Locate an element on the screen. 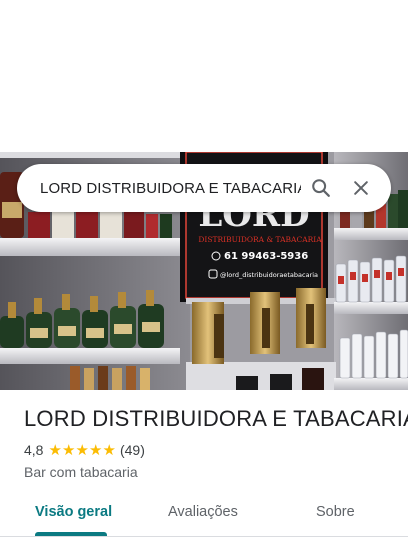 The width and height of the screenshot is (408, 544). reviews-count: (49) is located at coordinates (132, 450).